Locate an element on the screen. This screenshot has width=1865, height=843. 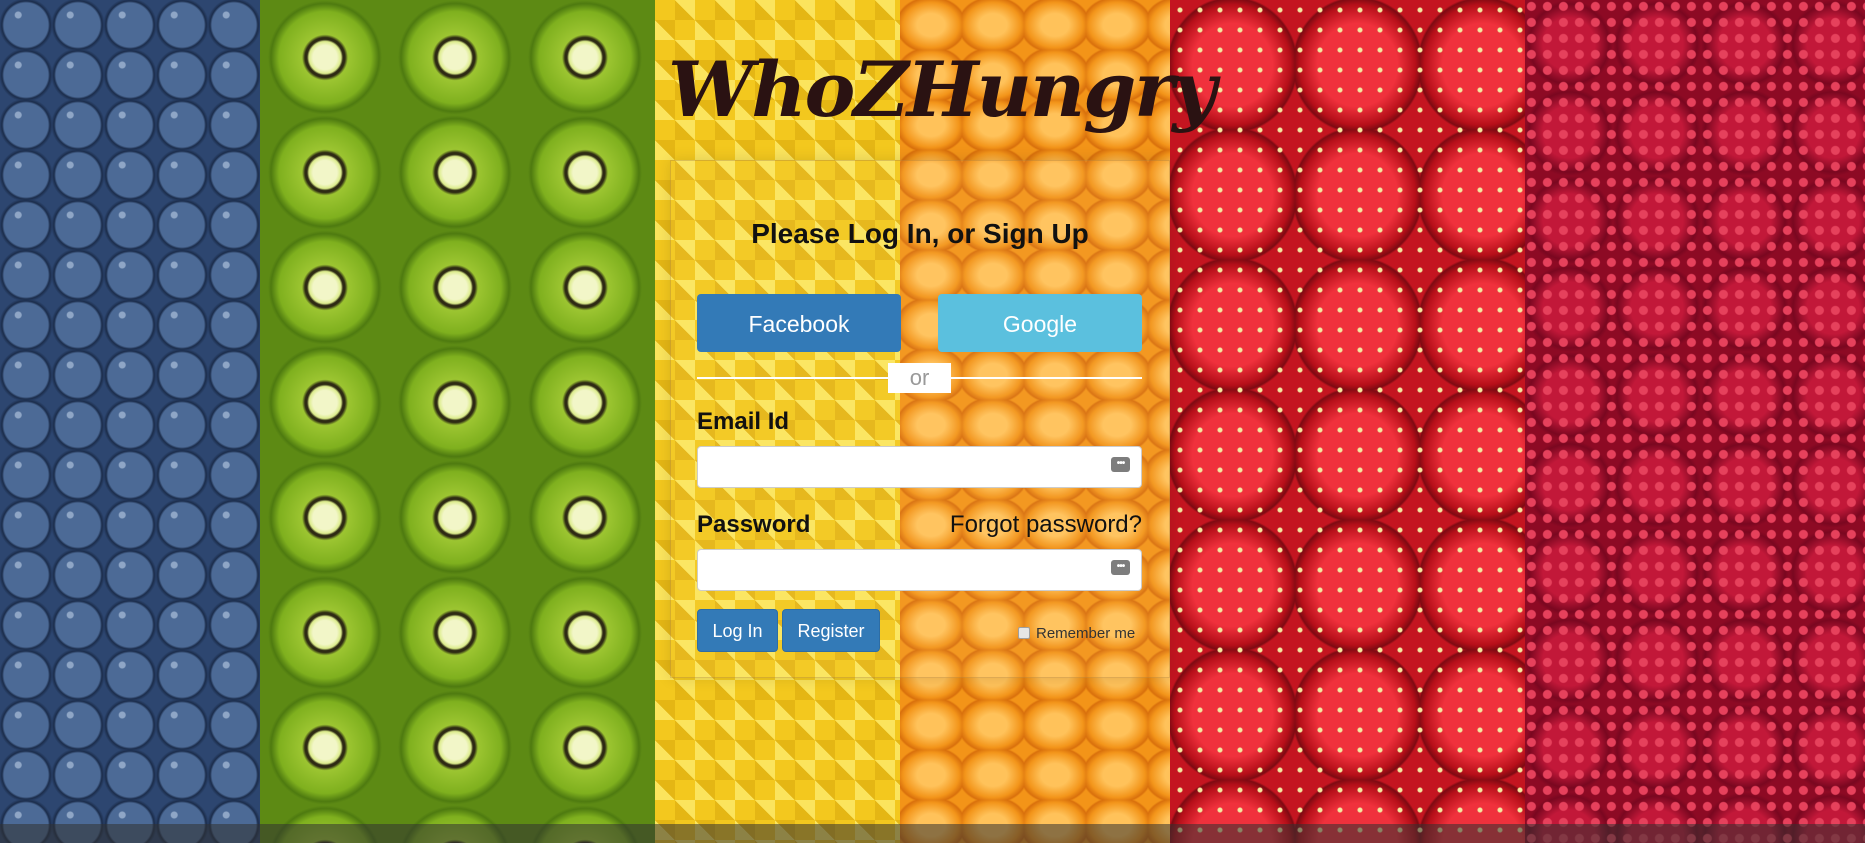
facebook-login-button: Facebook is located at coordinates (799, 323).